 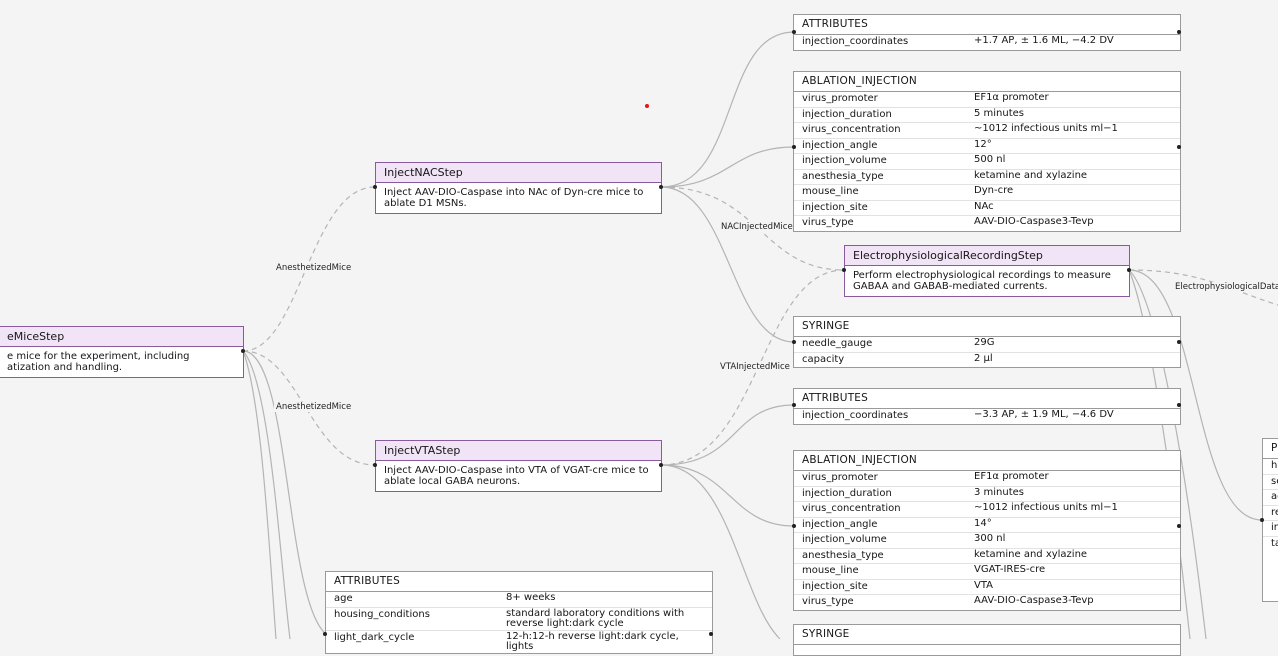 What do you see at coordinates (727, 167) in the screenshot?
I see `edge-nac-to-ablation` at bounding box center [727, 167].